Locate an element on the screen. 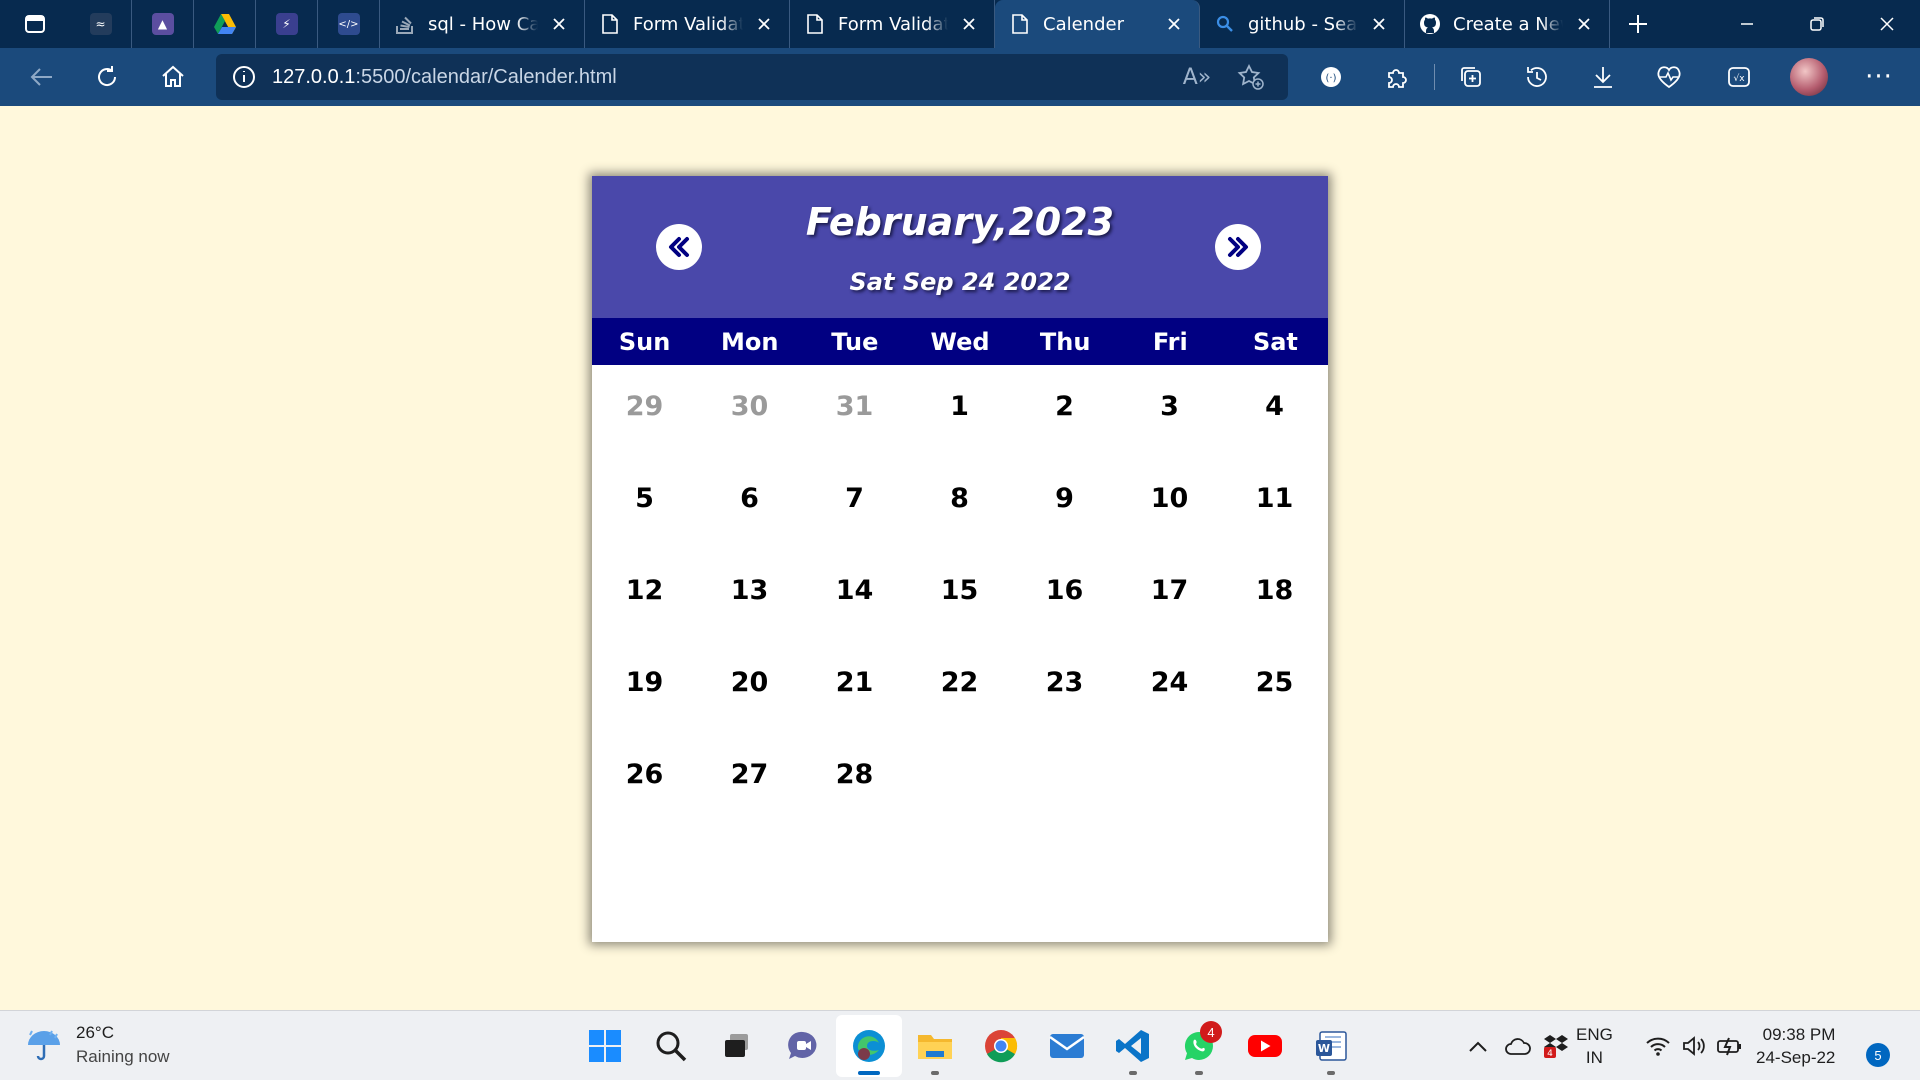 The height and width of the screenshot is (1080, 1920). new-tab-button is located at coordinates (1638, 24).